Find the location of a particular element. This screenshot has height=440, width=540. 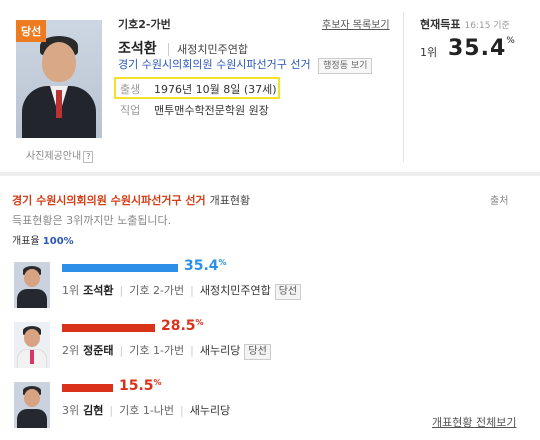

current-rank: 1위 is located at coordinates (429, 52).